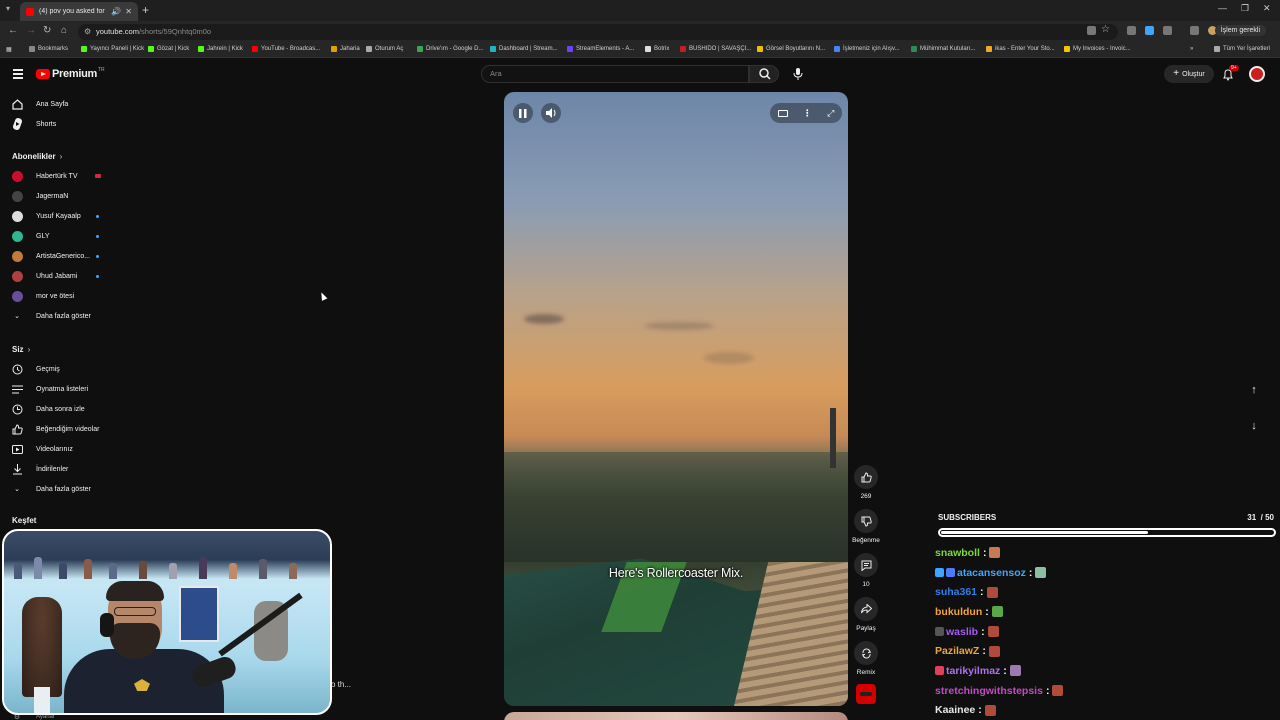  What do you see at coordinates (1191, 49) in the screenshot?
I see `bookmarks-overflow-icon: »` at bounding box center [1191, 49].